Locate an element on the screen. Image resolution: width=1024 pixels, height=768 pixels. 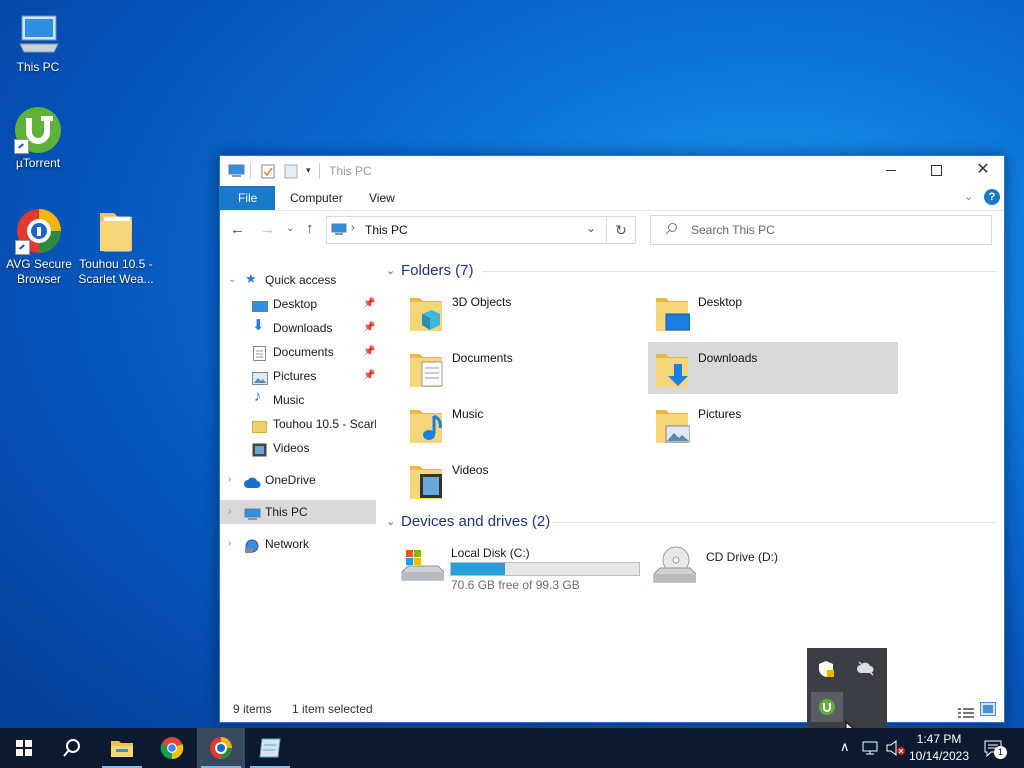
cloud-icon is located at coordinates (252, 480).